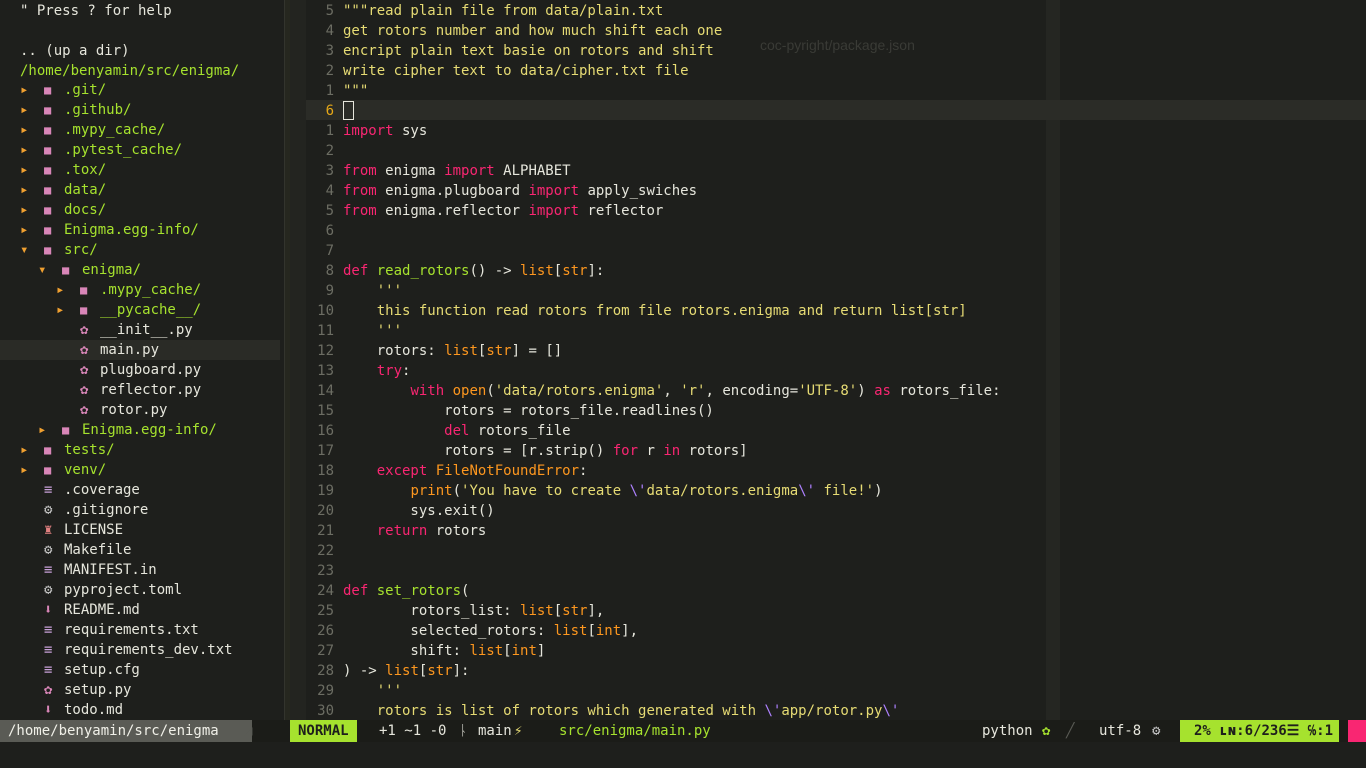  What do you see at coordinates (385, 131) in the screenshot?
I see `code-line: import sys` at bounding box center [385, 131].